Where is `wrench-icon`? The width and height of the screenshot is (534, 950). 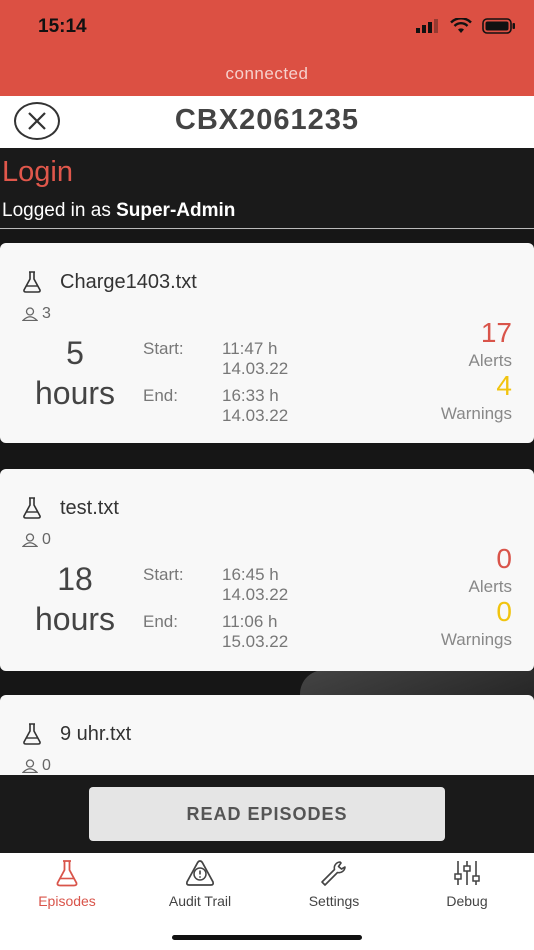 wrench-icon is located at coordinates (333, 873).